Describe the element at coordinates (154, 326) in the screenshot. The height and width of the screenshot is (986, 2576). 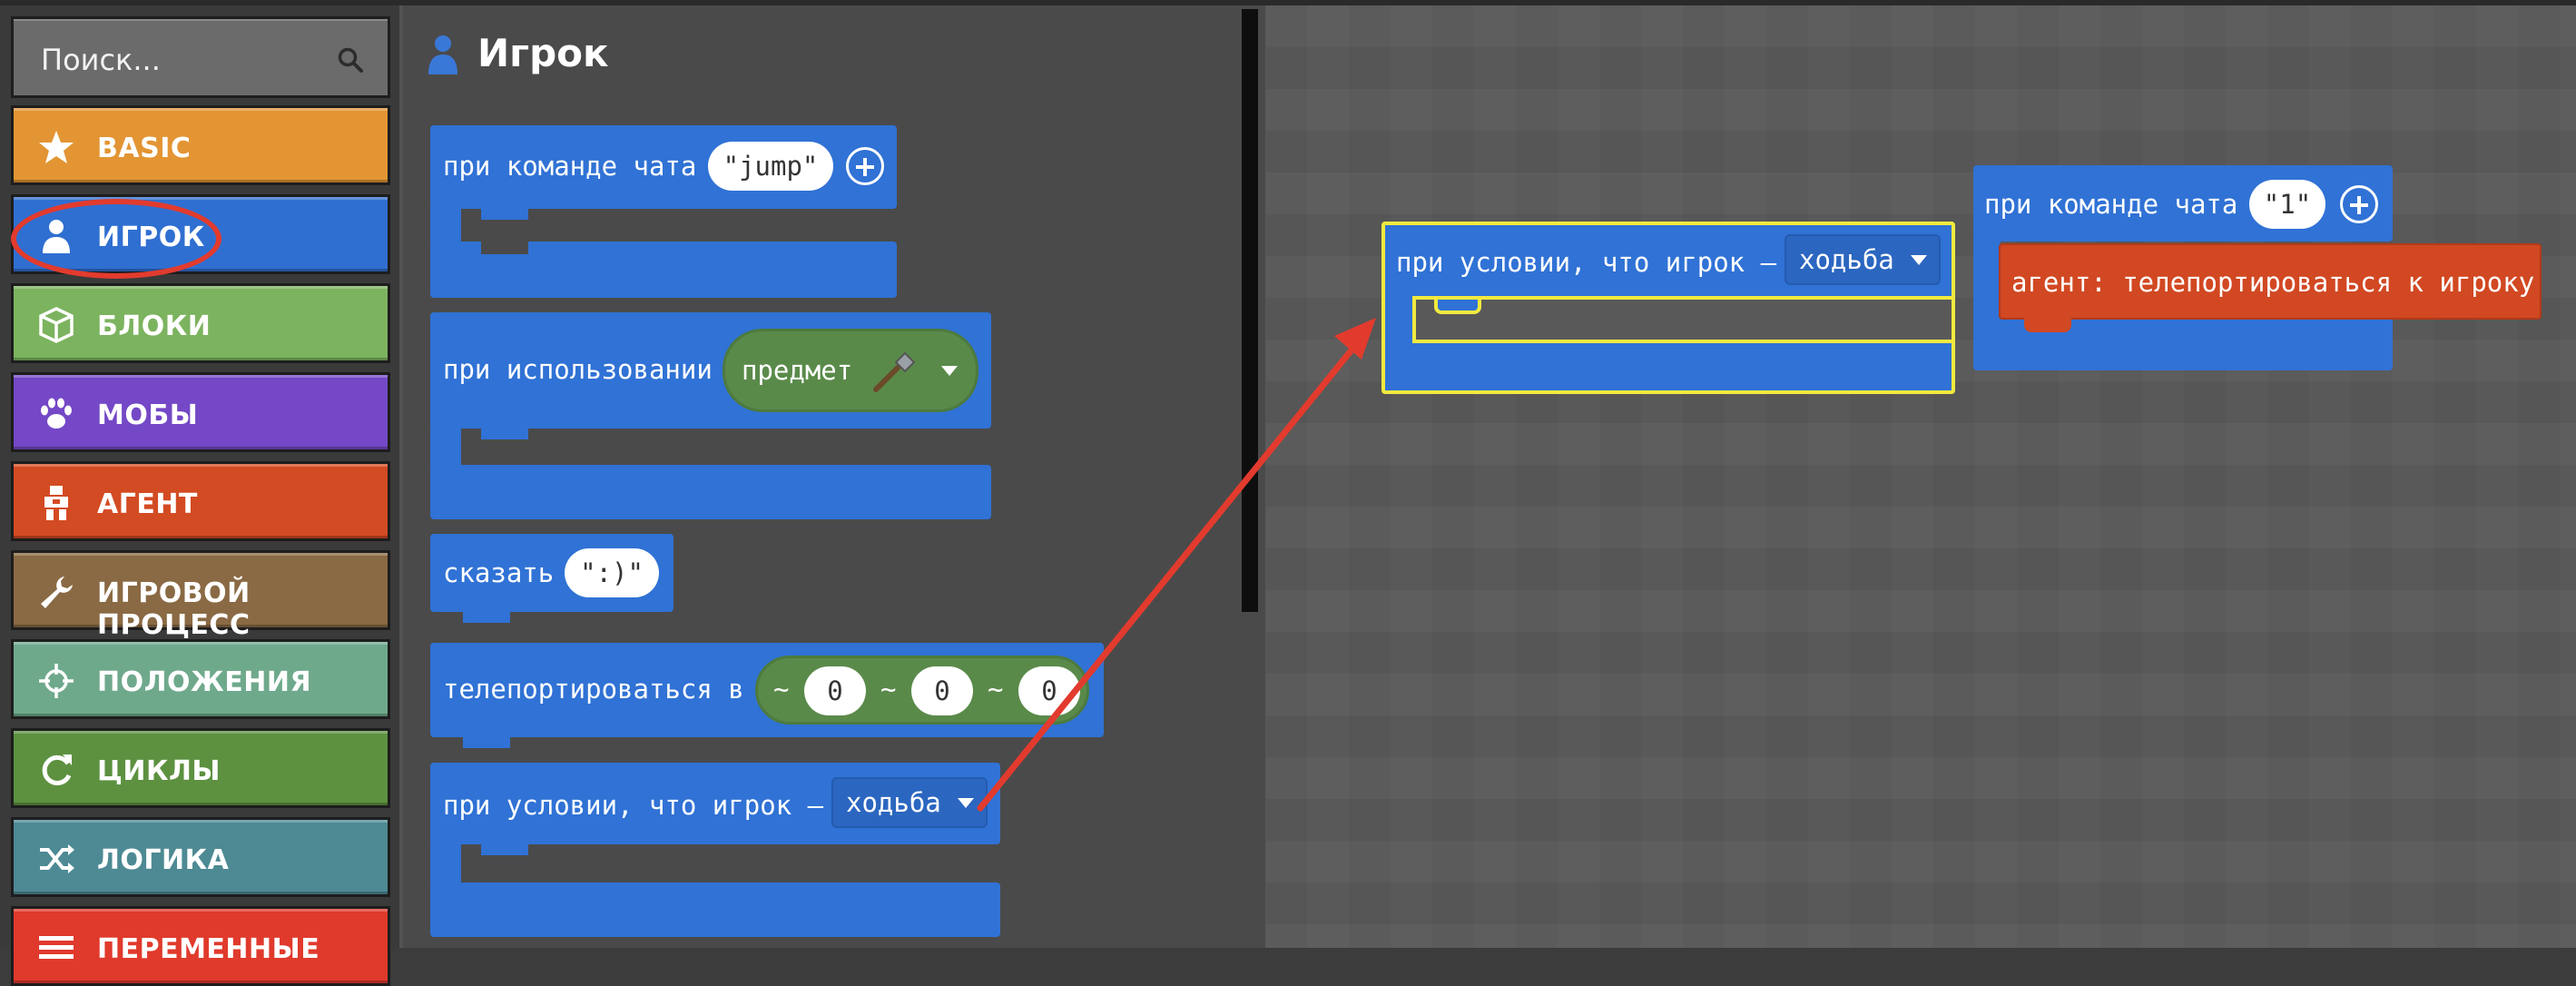
I see `category-label: БЛОКИ` at that location.